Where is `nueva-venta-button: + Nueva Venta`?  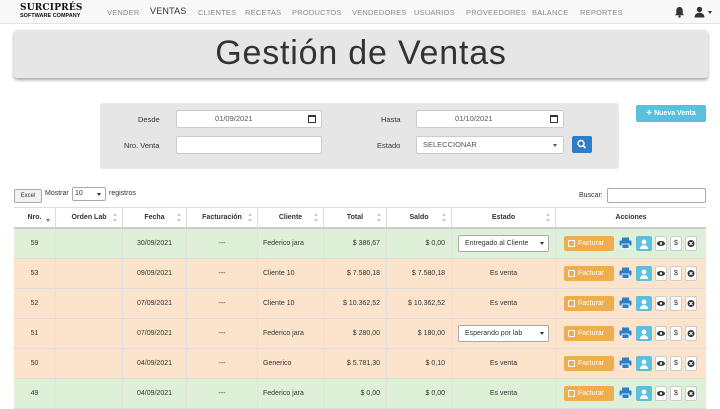 nueva-venta-button: + Nueva Venta is located at coordinates (671, 113).